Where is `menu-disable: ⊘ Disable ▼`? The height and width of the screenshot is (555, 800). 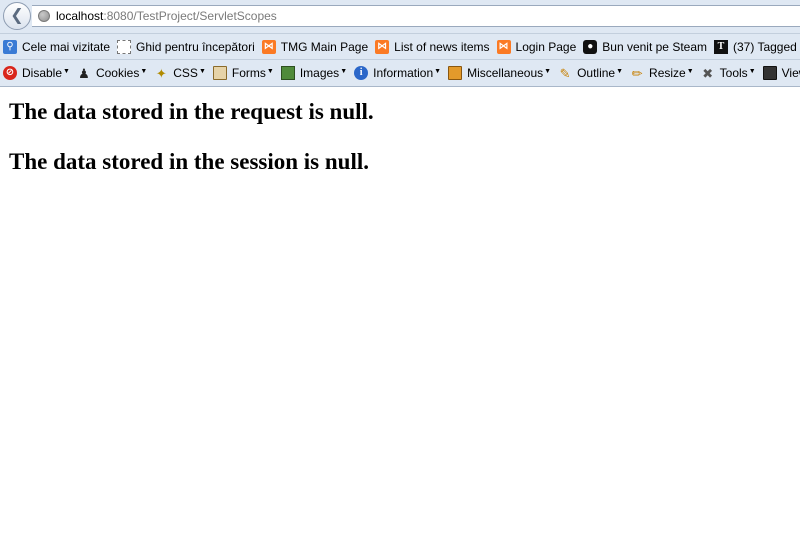 menu-disable: ⊘ Disable ▼ is located at coordinates (36, 73).